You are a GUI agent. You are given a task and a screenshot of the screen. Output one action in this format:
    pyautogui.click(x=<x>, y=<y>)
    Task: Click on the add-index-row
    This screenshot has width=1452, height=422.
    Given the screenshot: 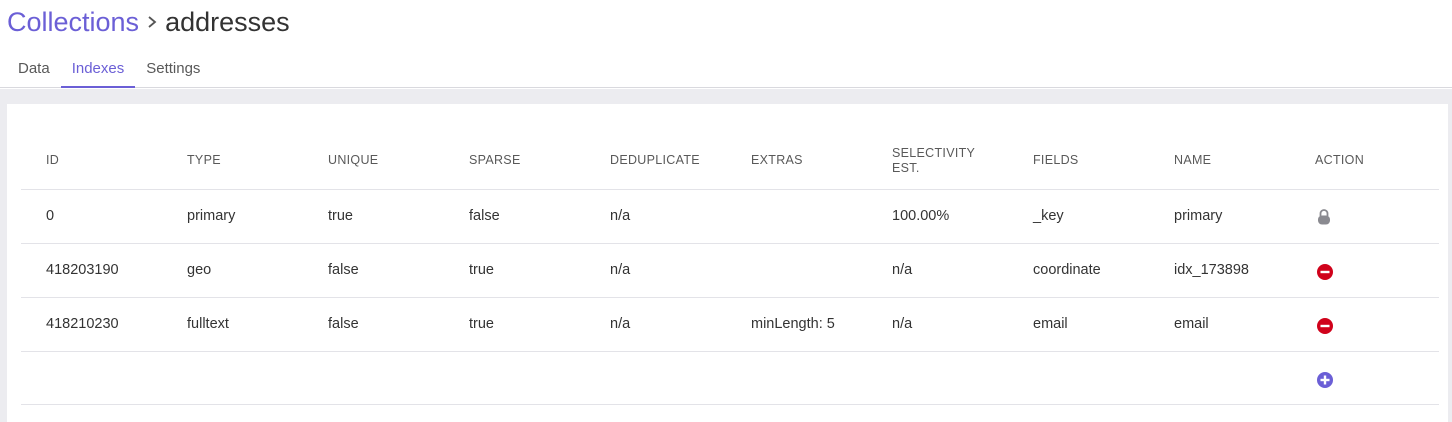 What is the action you would take?
    pyautogui.click(x=730, y=378)
    